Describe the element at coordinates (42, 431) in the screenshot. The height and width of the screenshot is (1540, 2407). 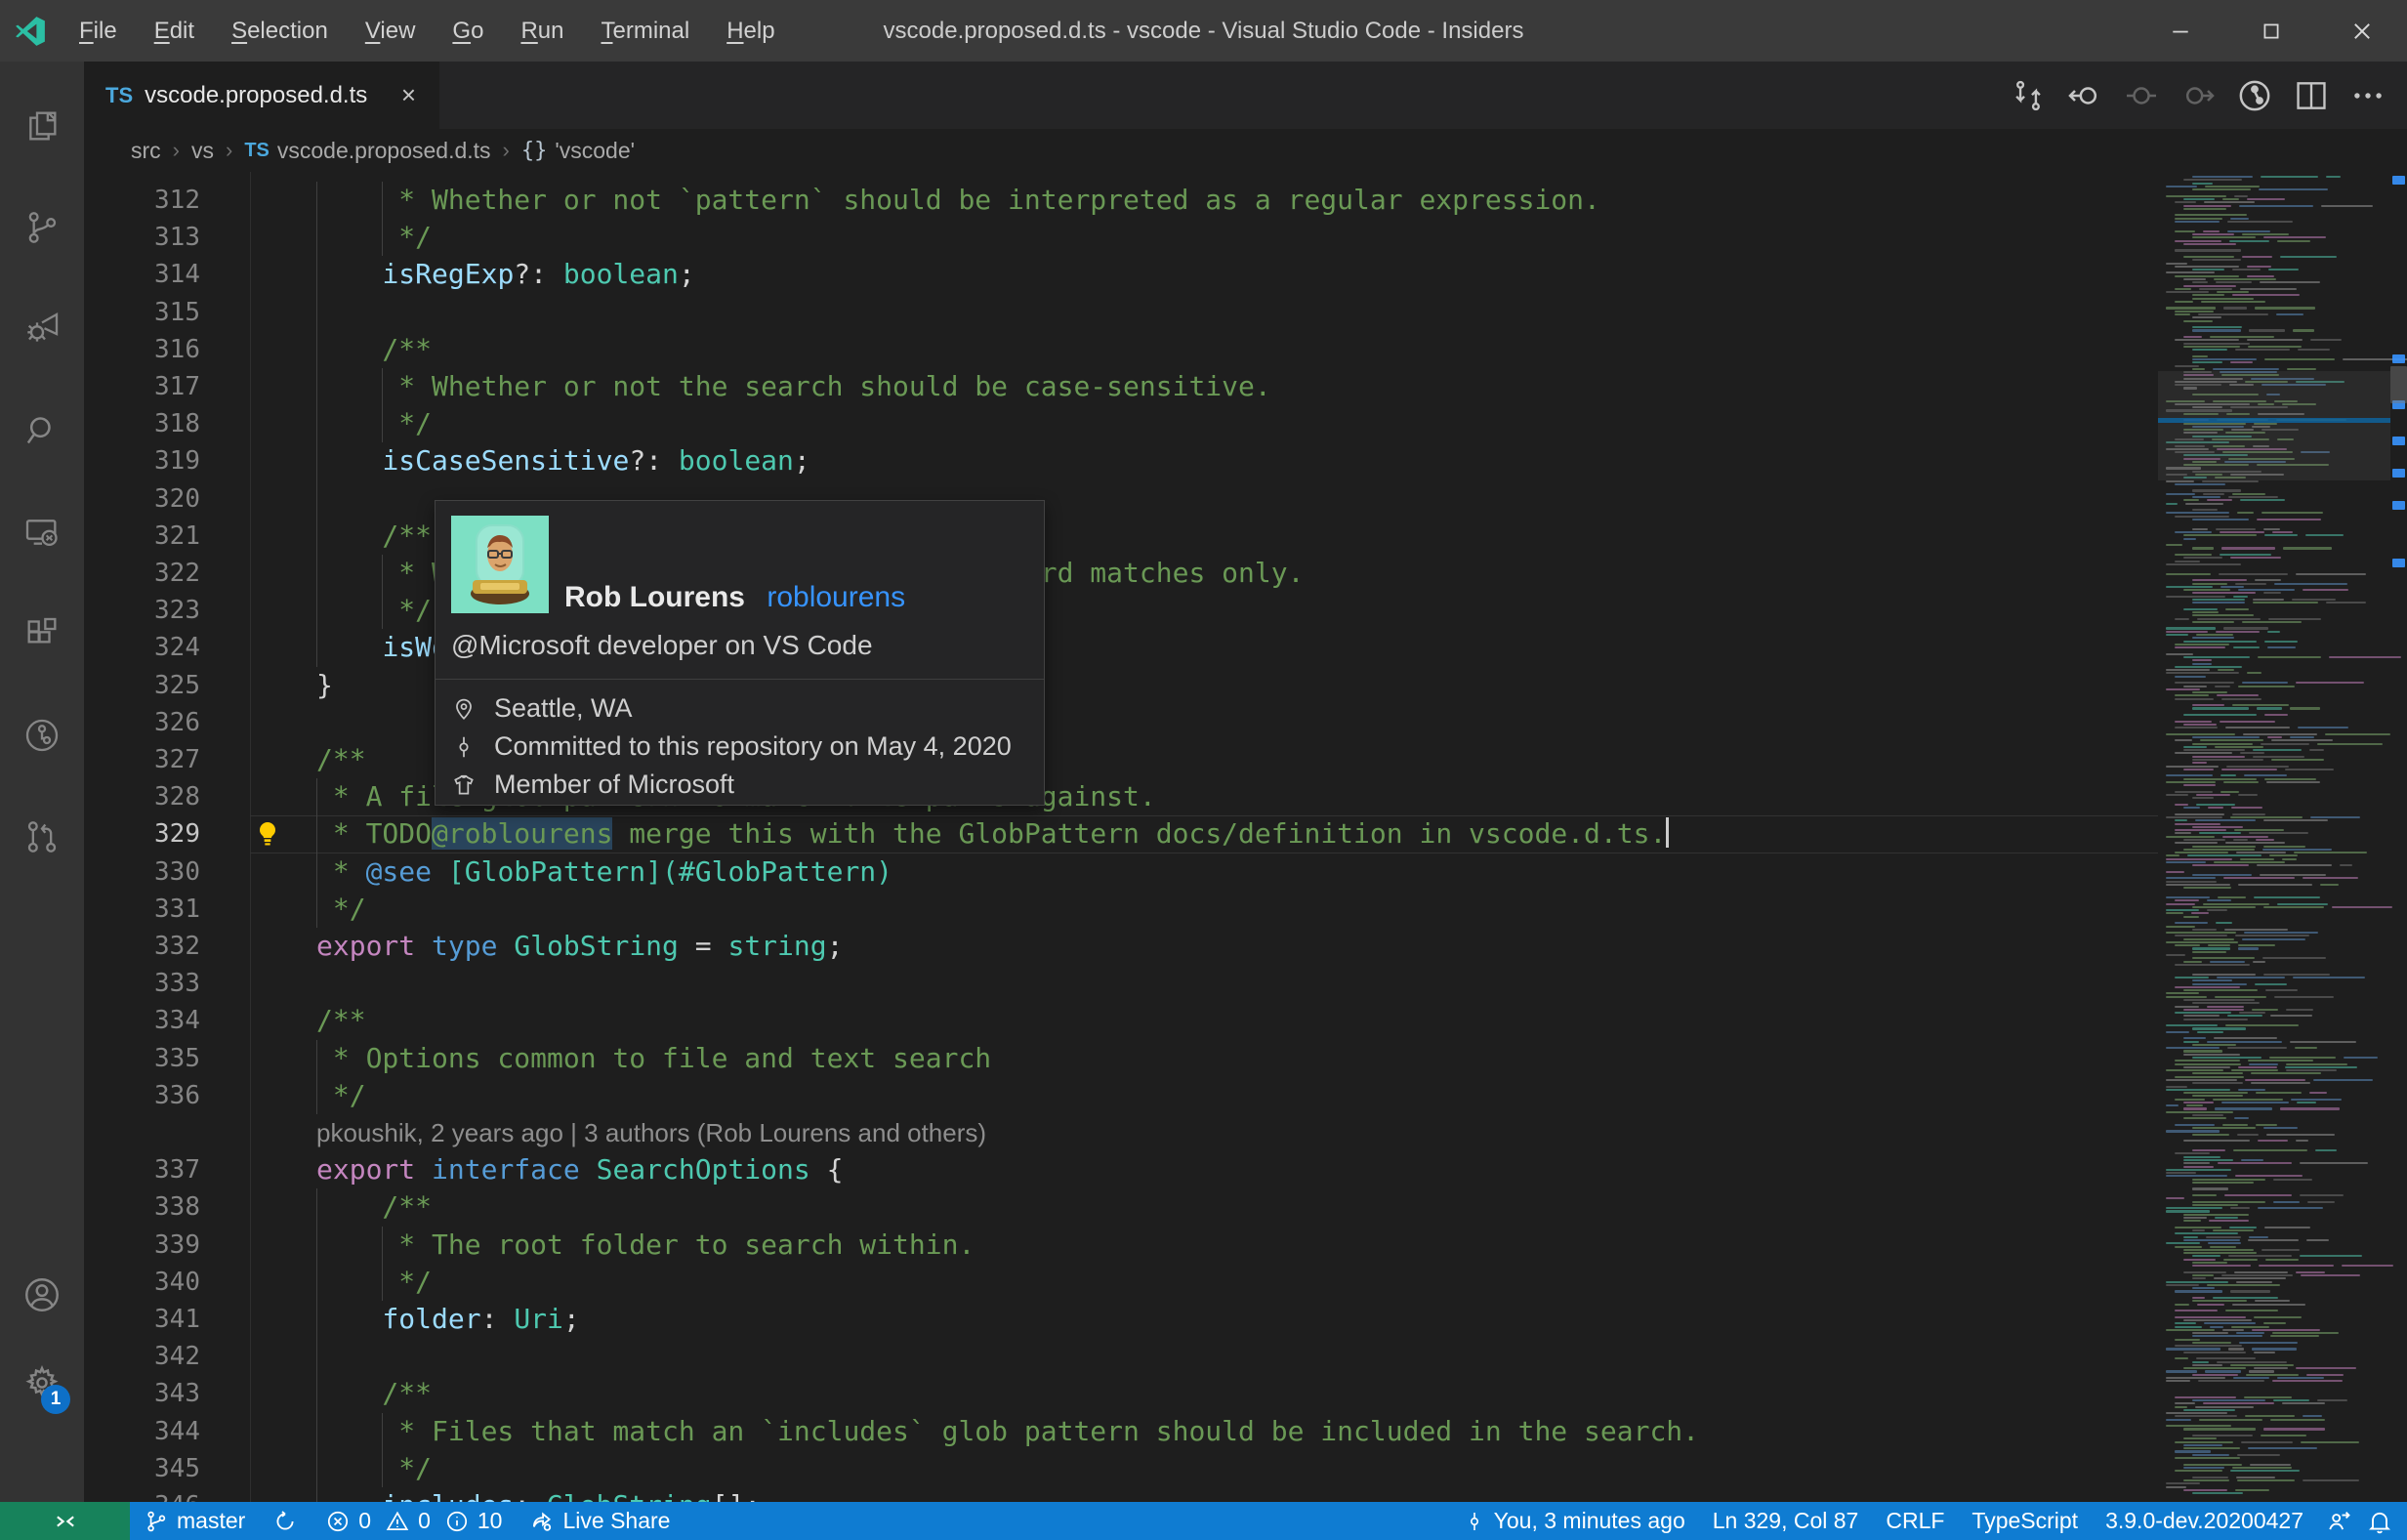
I see `search-icon` at that location.